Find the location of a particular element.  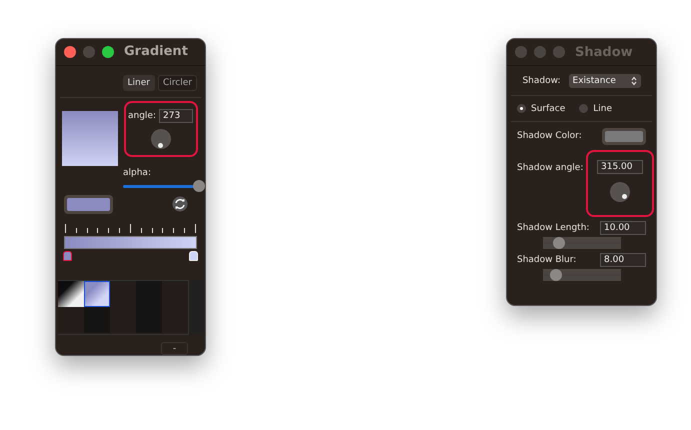

shadow-angle-label: Shadow angle: is located at coordinates (550, 168).